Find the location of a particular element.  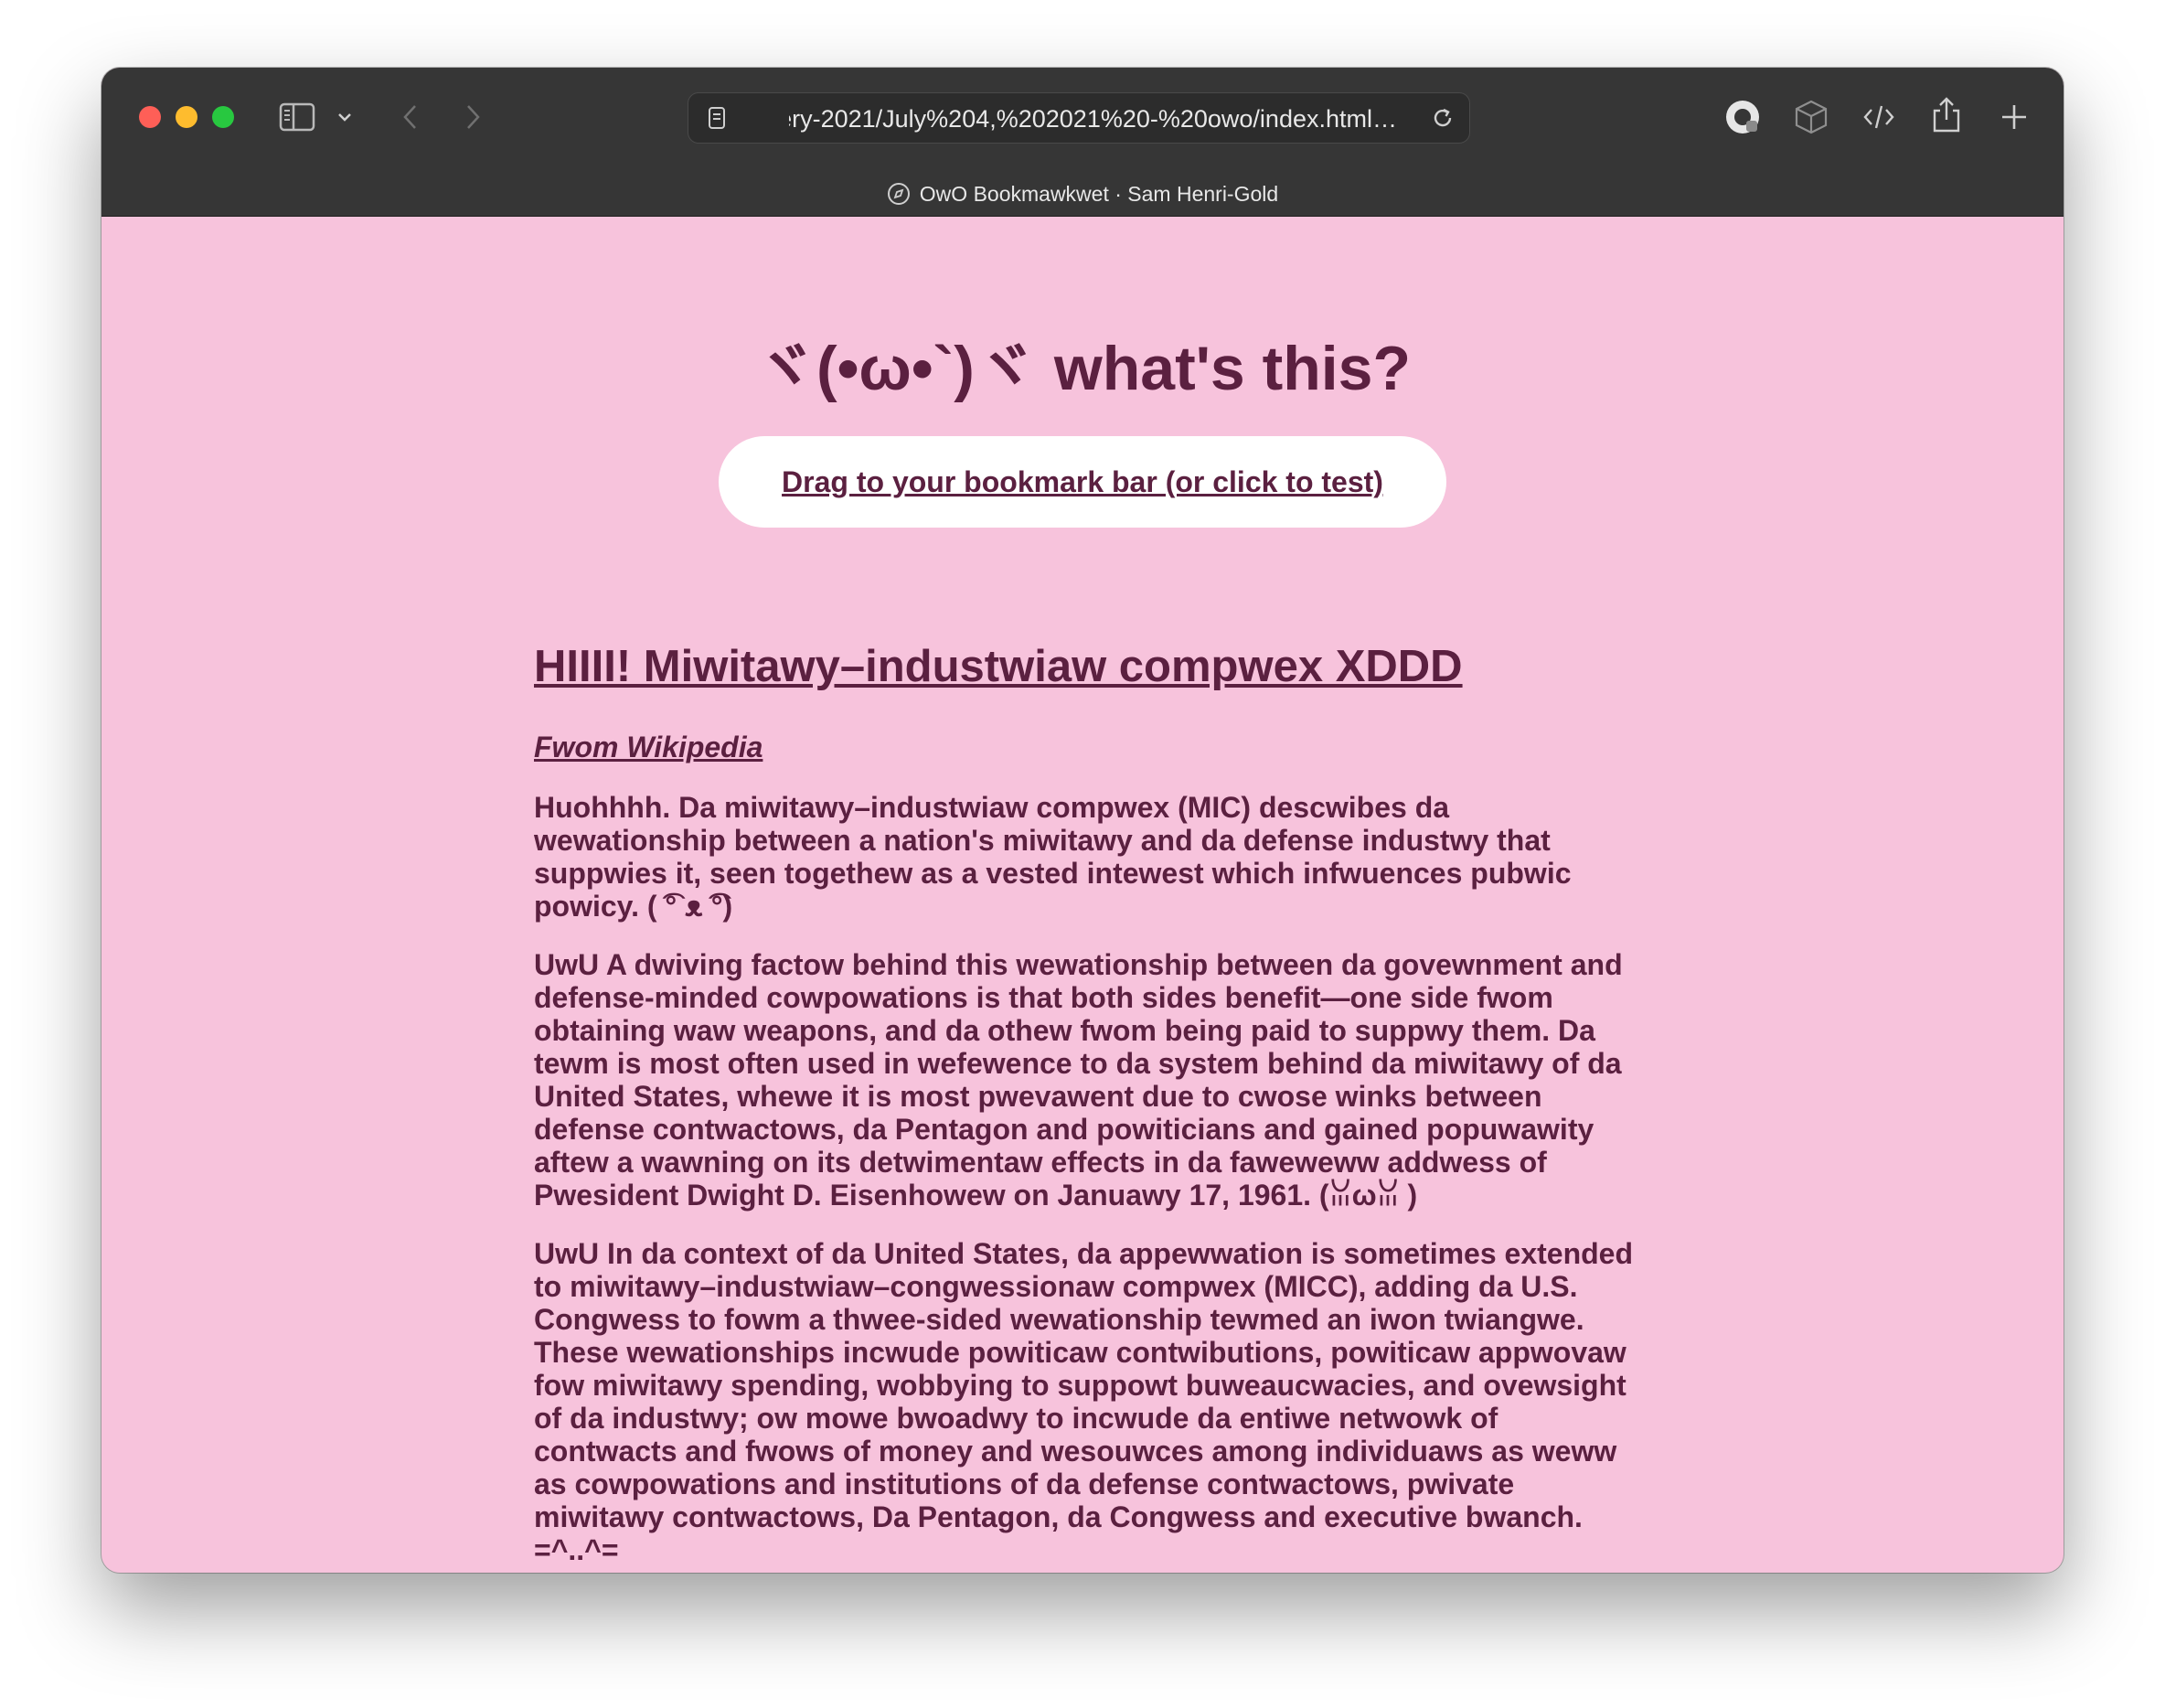

active-tab: OwO Bookmawkwet · Sam Henri-Gold is located at coordinates (1082, 194).